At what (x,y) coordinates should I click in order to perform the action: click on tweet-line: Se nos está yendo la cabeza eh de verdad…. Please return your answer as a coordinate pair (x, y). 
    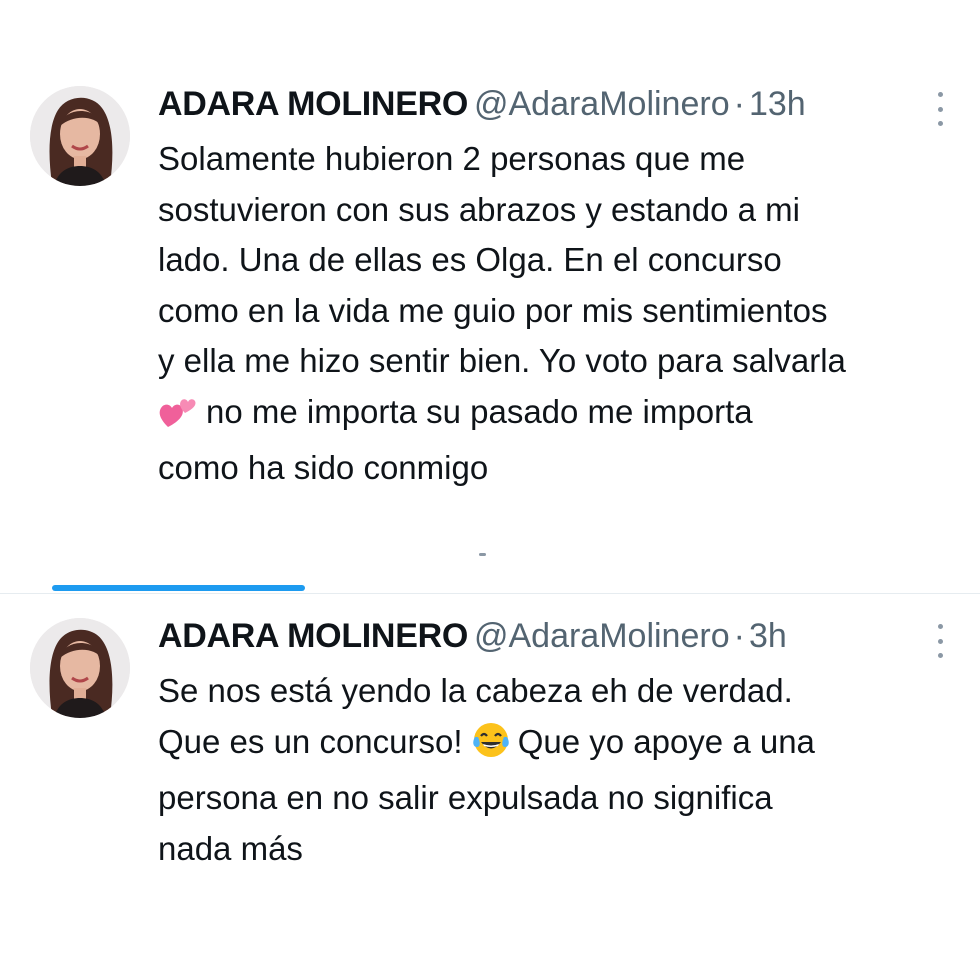
    Looking at the image, I should click on (475, 690).